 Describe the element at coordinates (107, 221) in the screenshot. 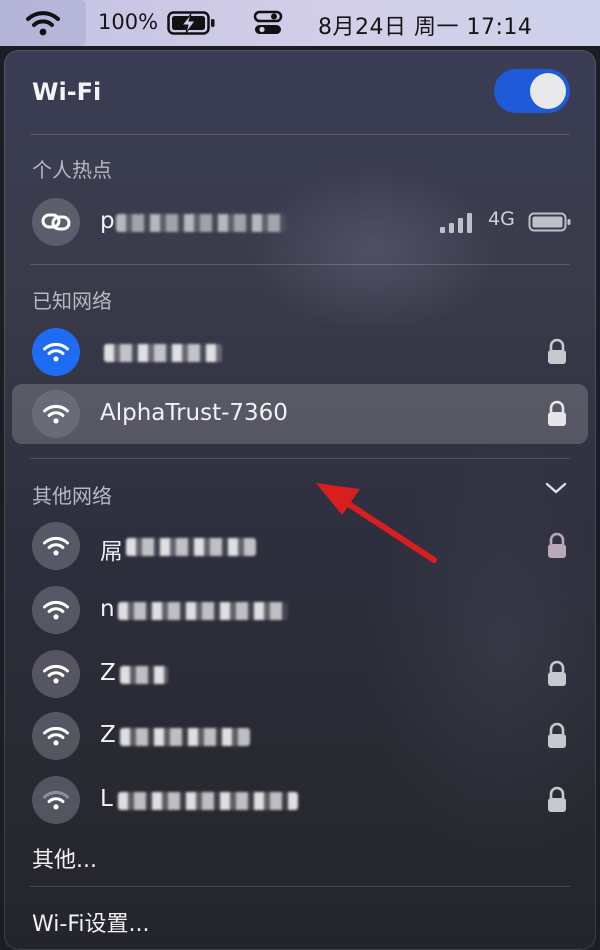

I see `hotspot-name: p` at that location.